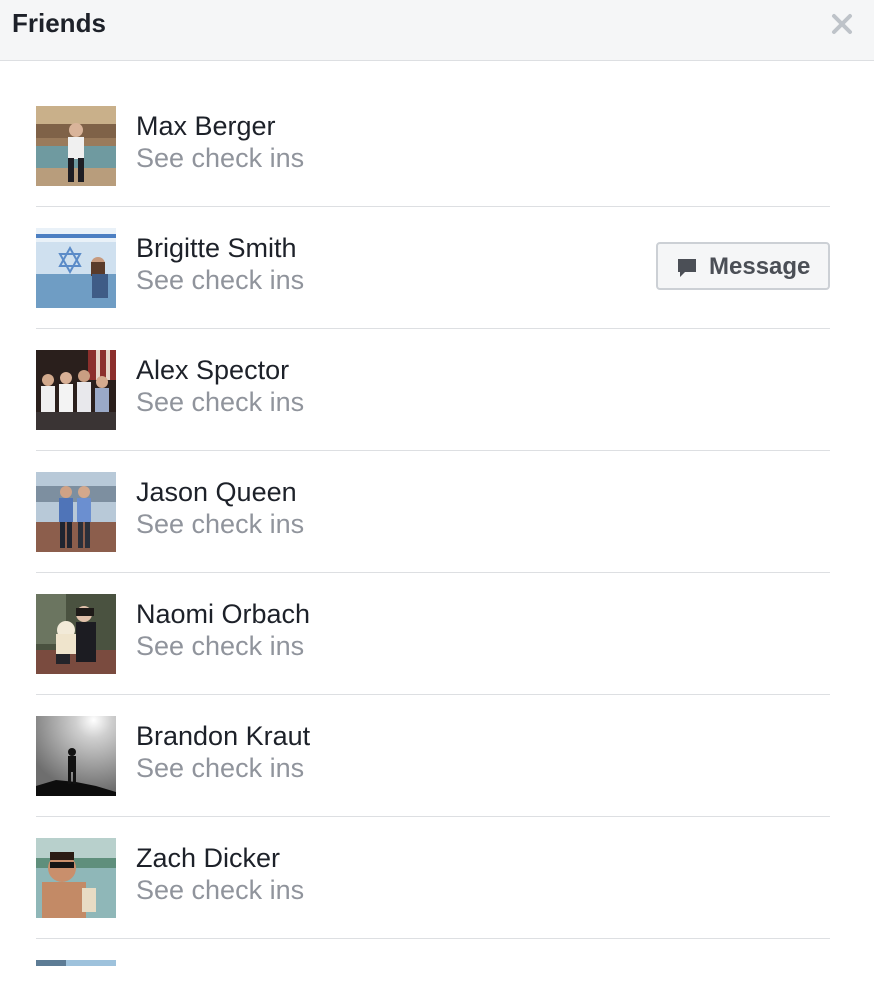 Image resolution: width=874 pixels, height=982 pixels. I want to click on friend-name: Zach Dicker, so click(208, 858).